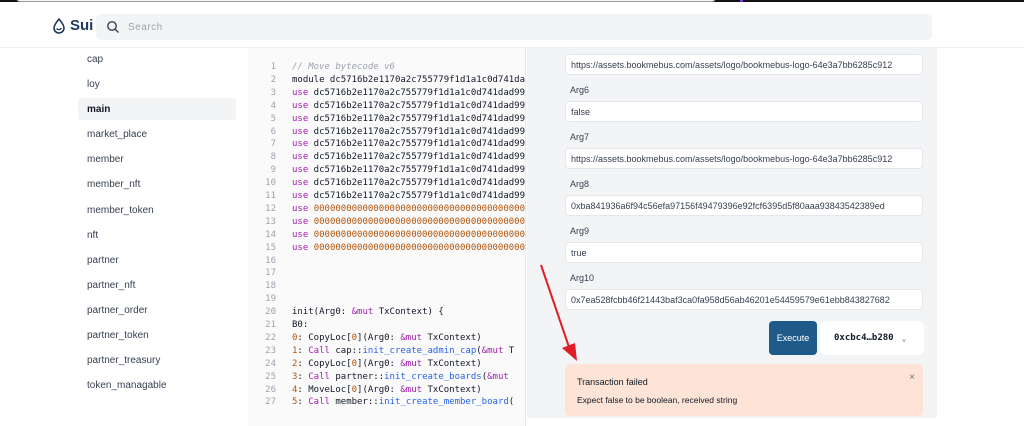 The image size is (1024, 426). I want to click on sidebar-item-main: main, so click(157, 109).